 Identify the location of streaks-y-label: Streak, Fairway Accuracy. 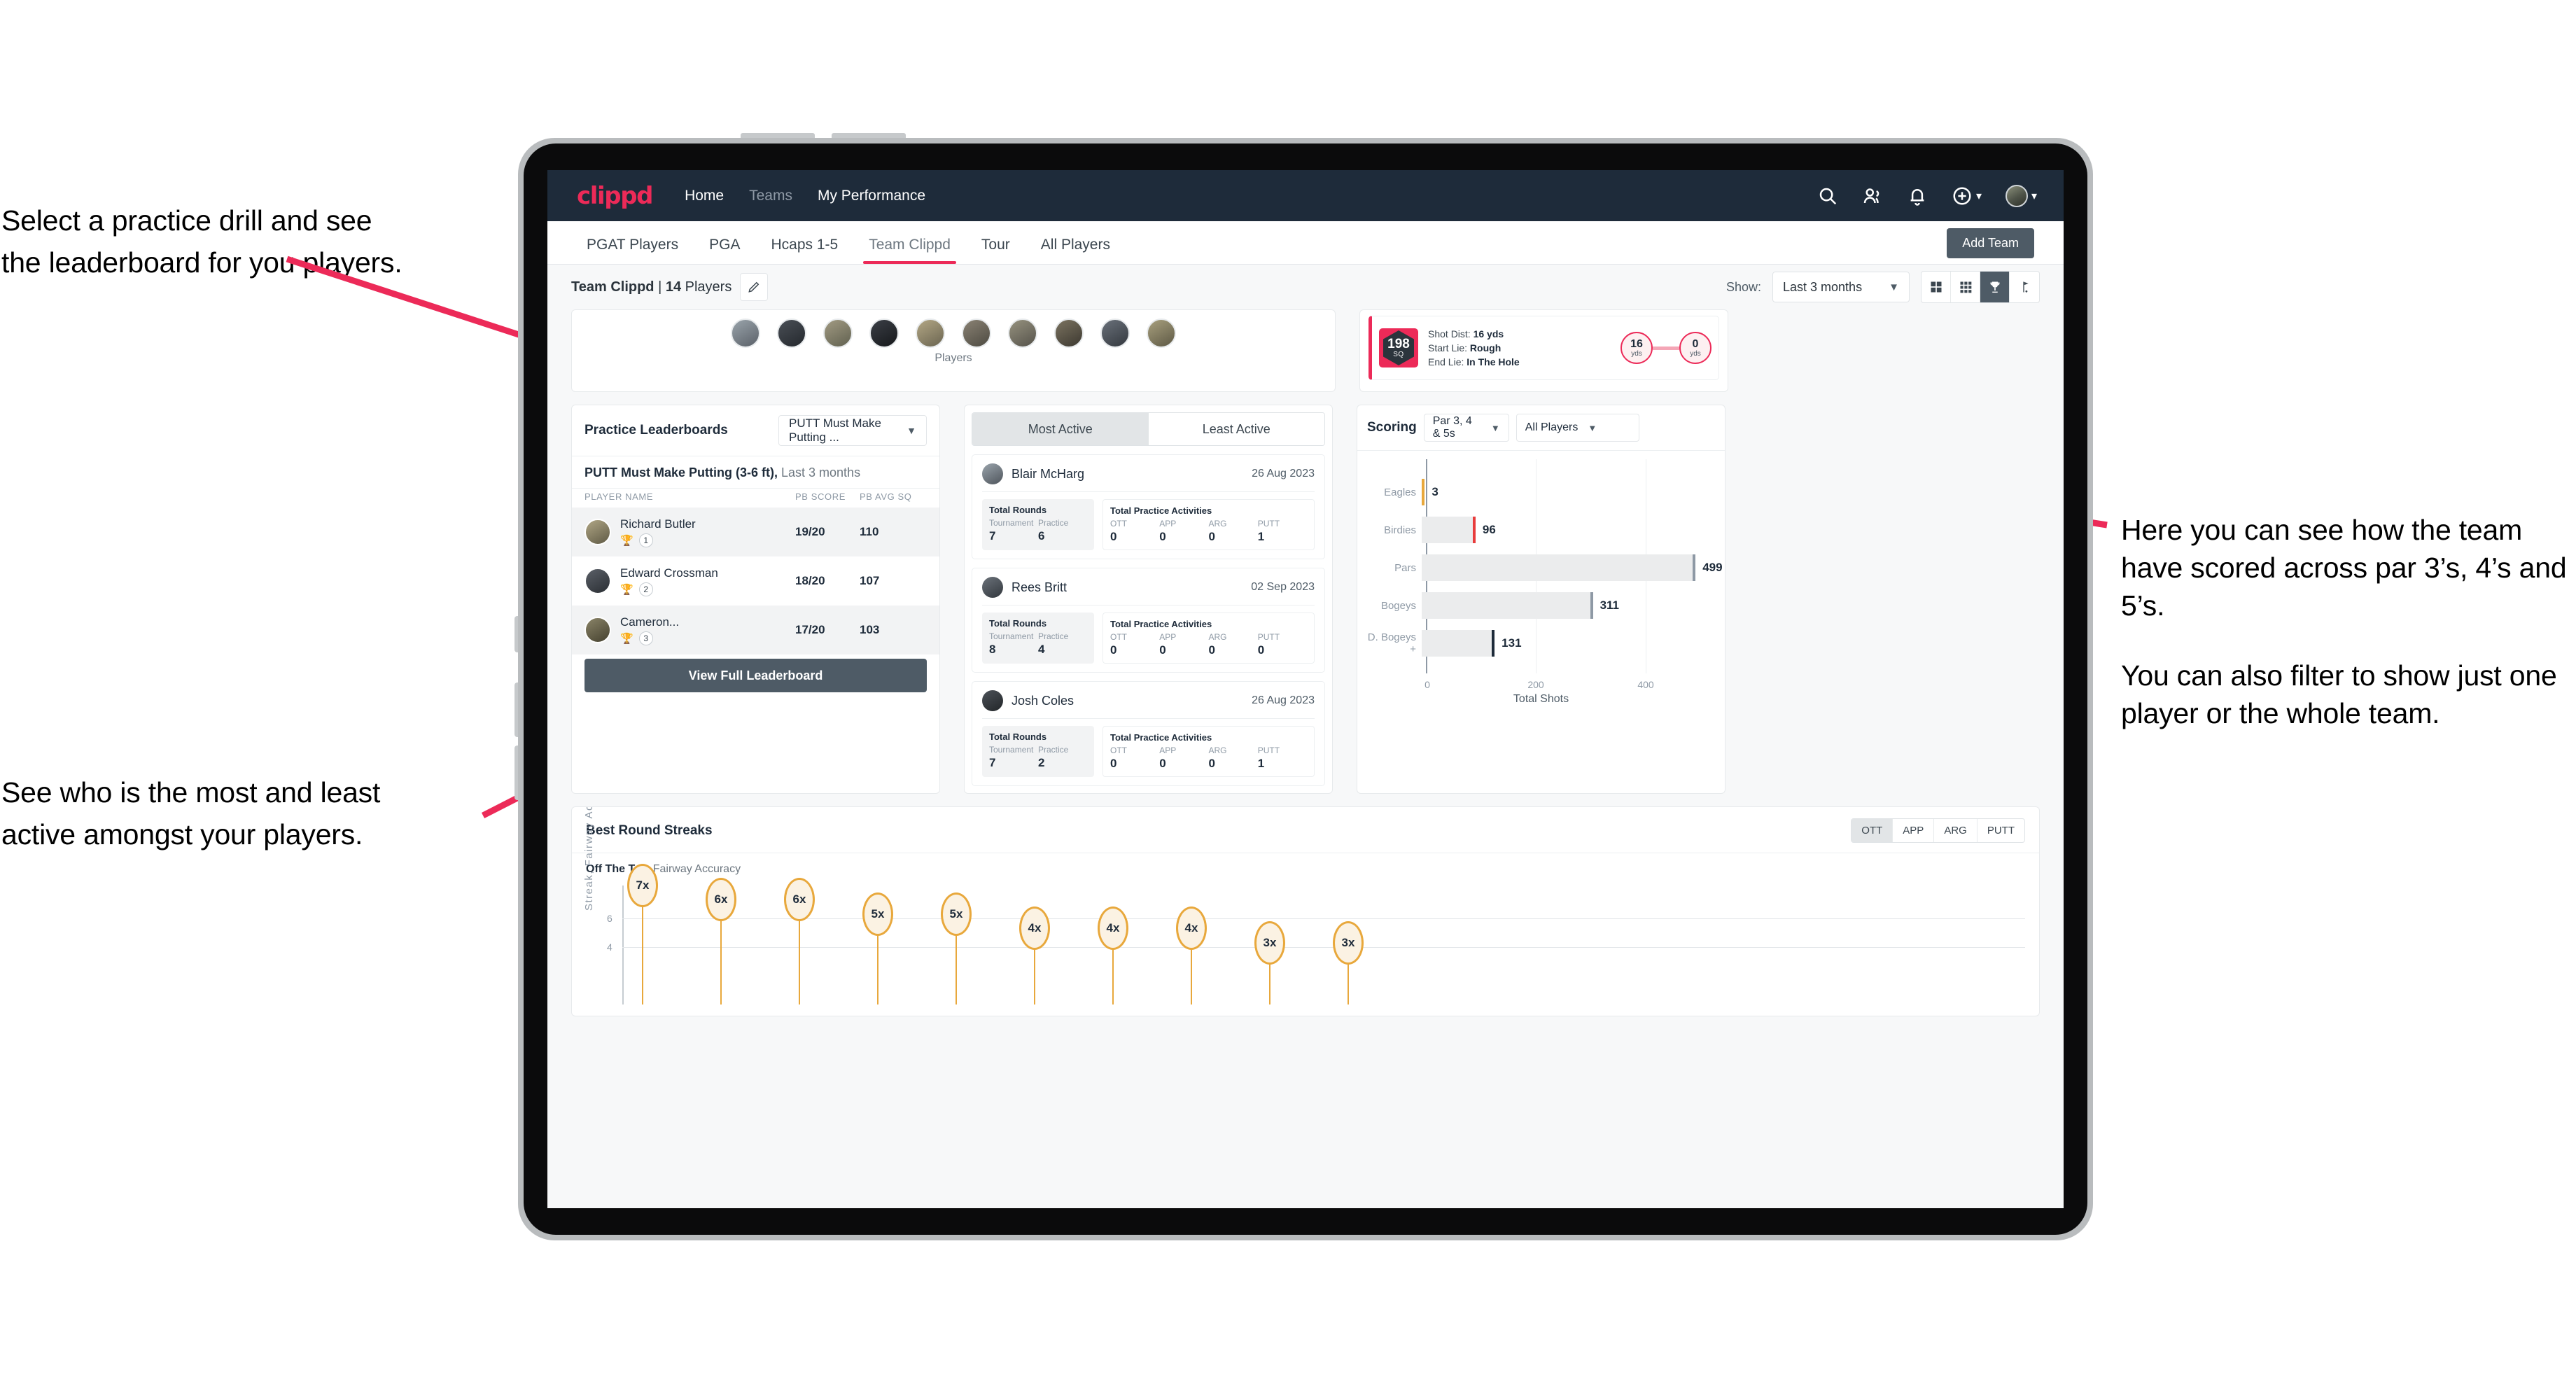
(589, 858).